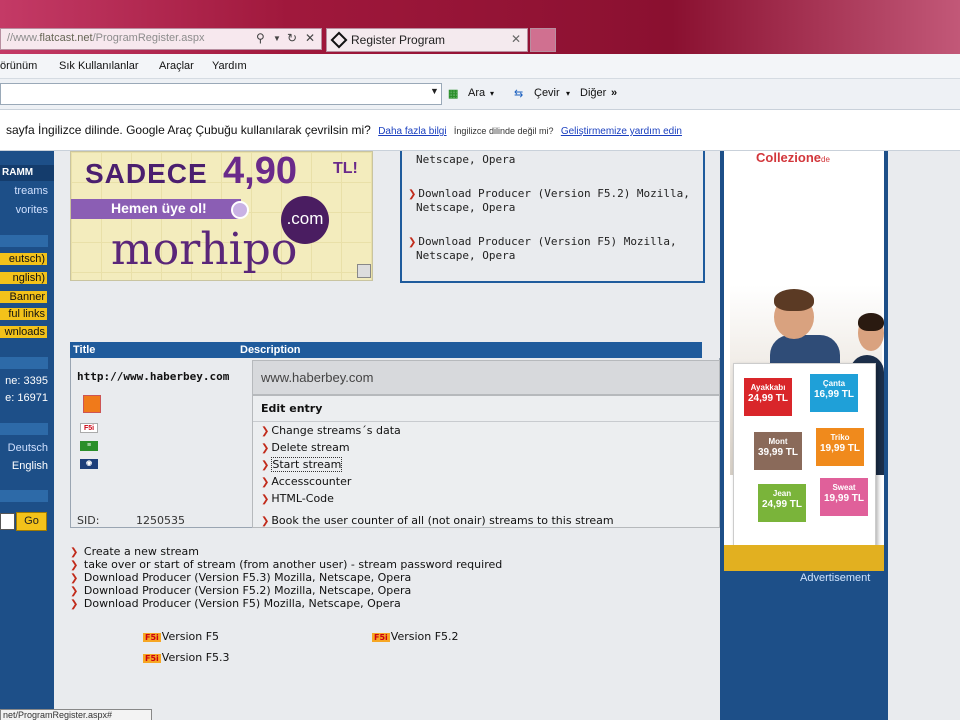  I want to click on dropdown-icon: ▼, so click(277, 38).